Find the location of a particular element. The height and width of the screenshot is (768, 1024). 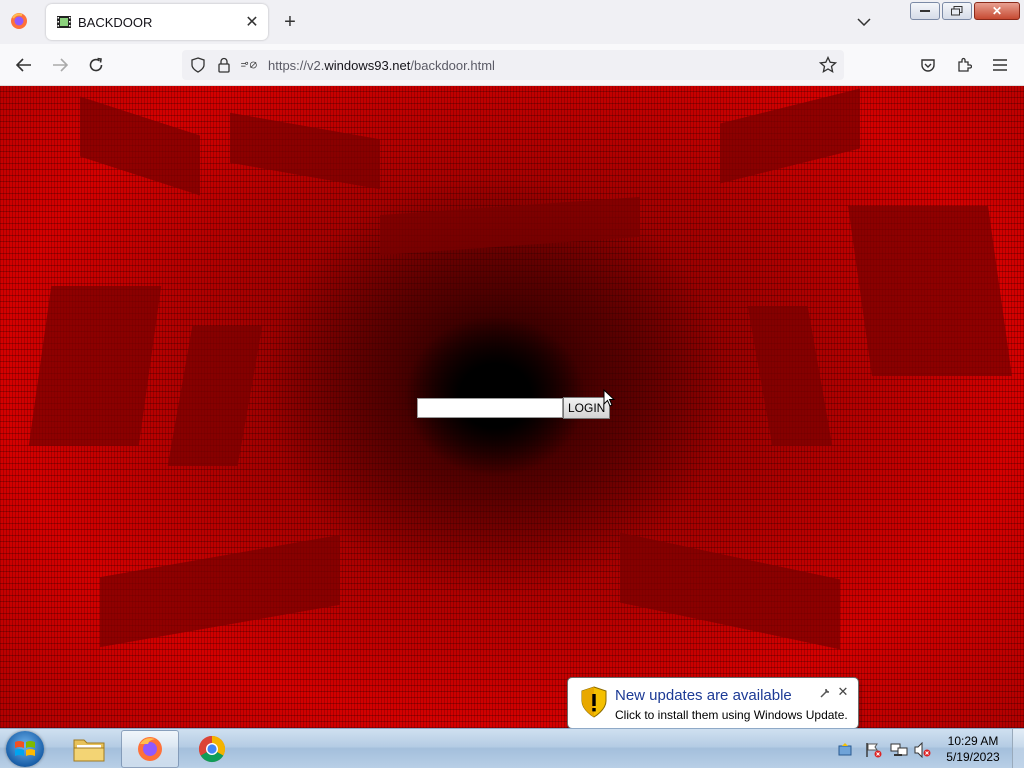

taskbar-file-explorer is located at coordinates (89, 749).